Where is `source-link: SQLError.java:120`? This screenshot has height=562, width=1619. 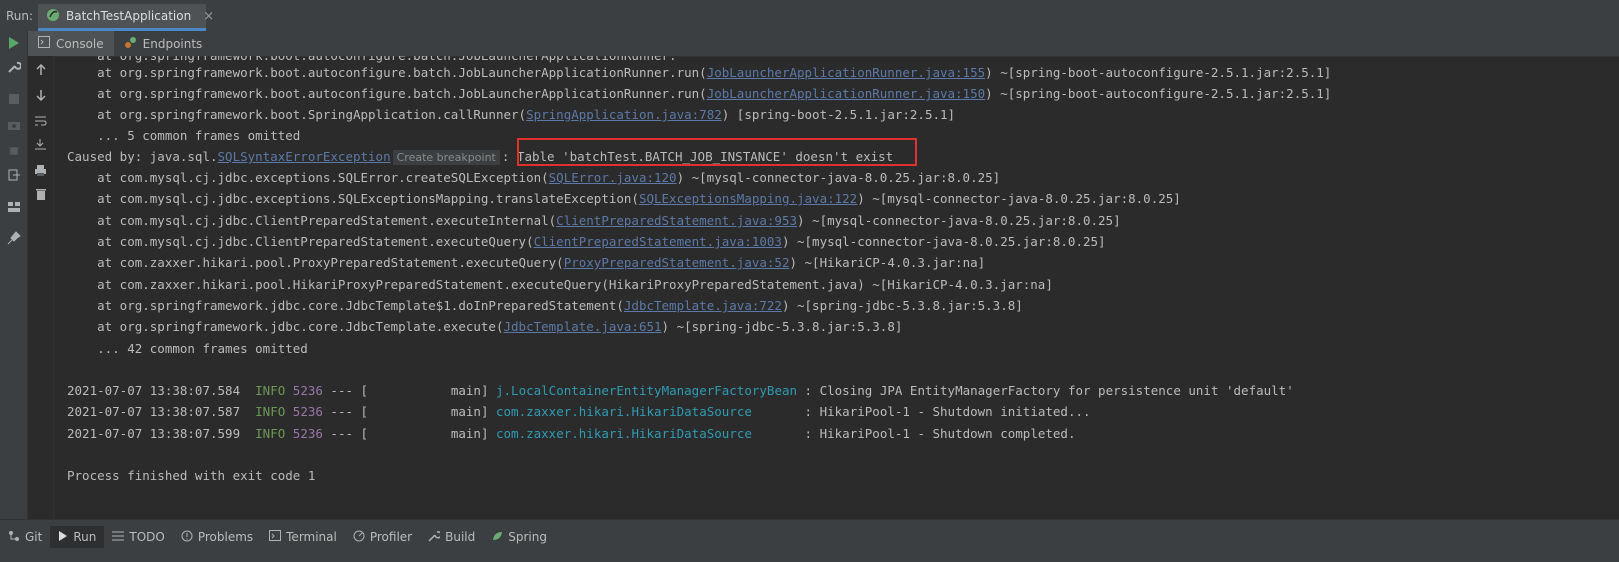
source-link: SQLError.java:120 is located at coordinates (613, 177).